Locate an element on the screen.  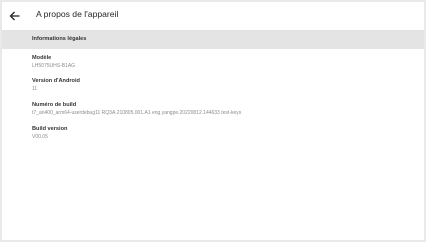
section-header-legal-info: Informations légales is located at coordinates (213, 40).